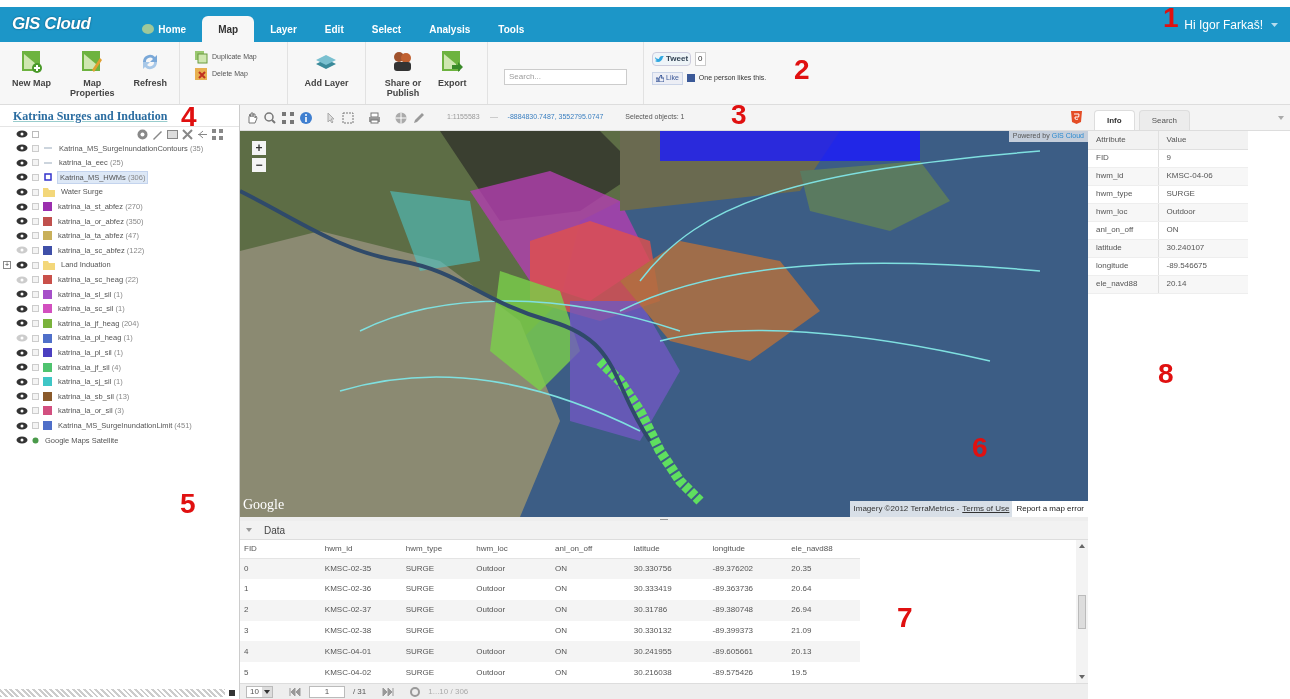 The height and width of the screenshot is (699, 1290). Describe the element at coordinates (415, 691) in the screenshot. I see `refresh-icon` at that location.